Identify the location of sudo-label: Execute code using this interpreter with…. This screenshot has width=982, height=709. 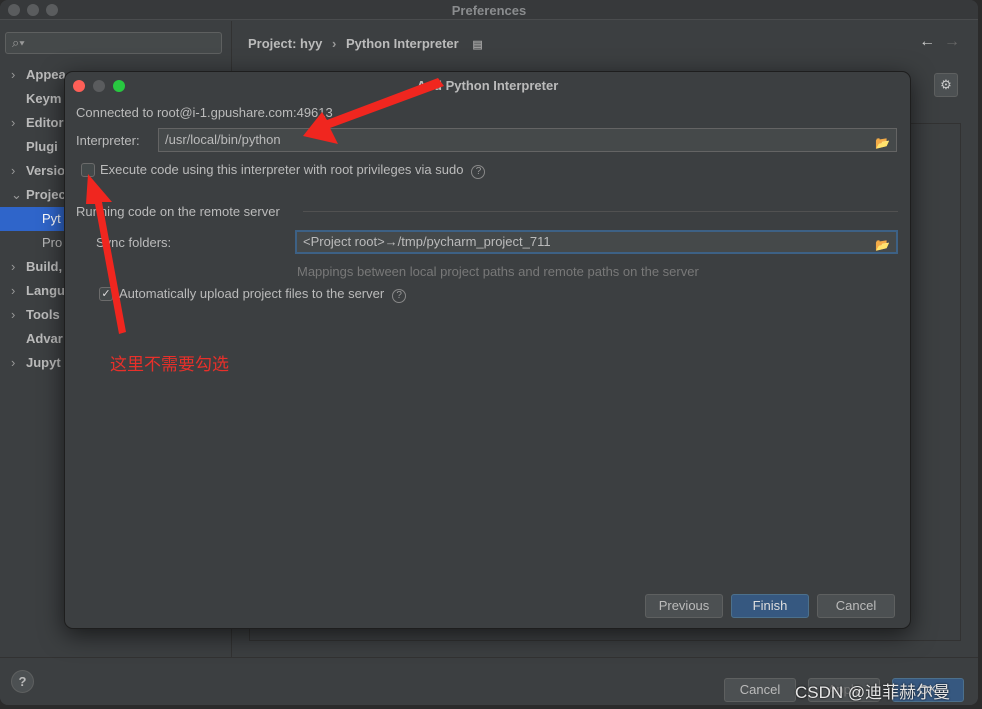
(293, 170).